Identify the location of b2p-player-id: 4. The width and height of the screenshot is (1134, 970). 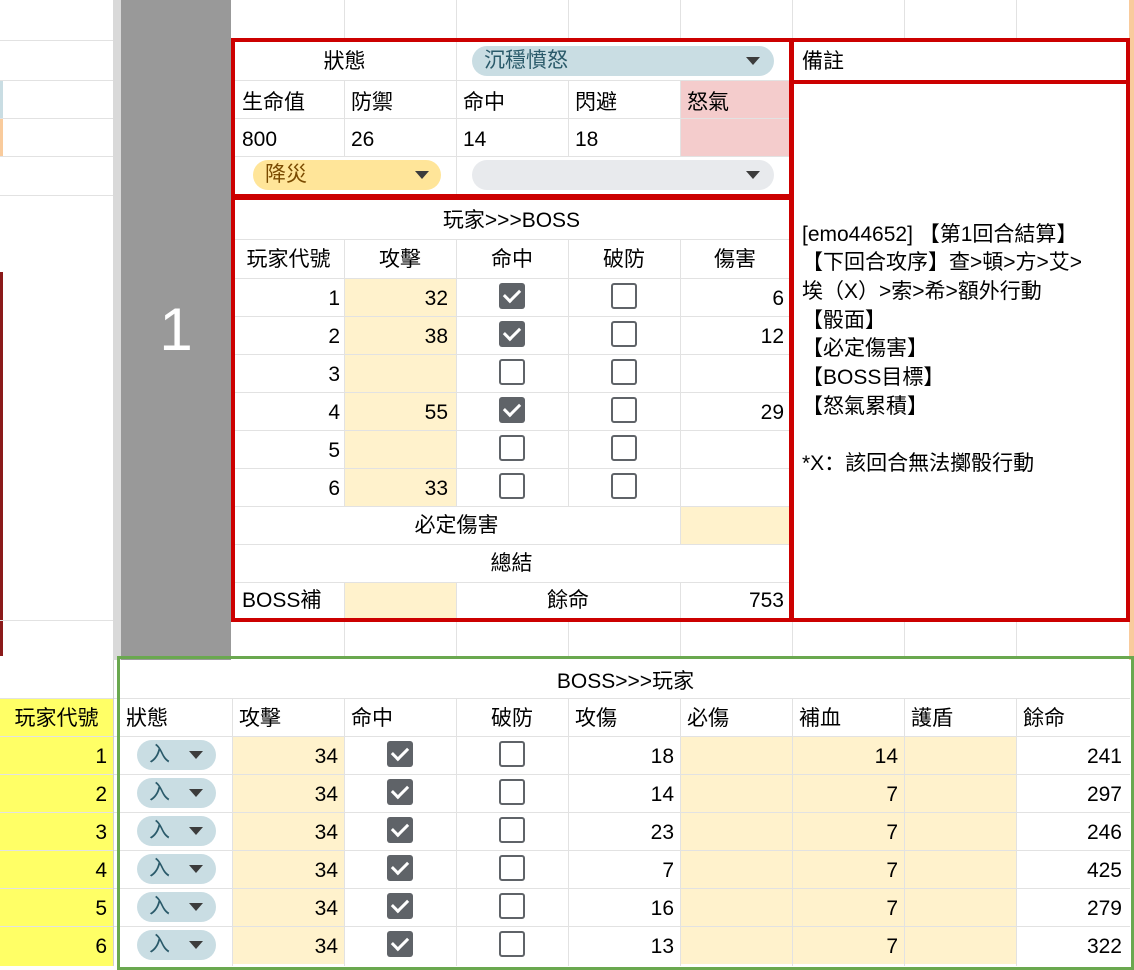
(101, 870).